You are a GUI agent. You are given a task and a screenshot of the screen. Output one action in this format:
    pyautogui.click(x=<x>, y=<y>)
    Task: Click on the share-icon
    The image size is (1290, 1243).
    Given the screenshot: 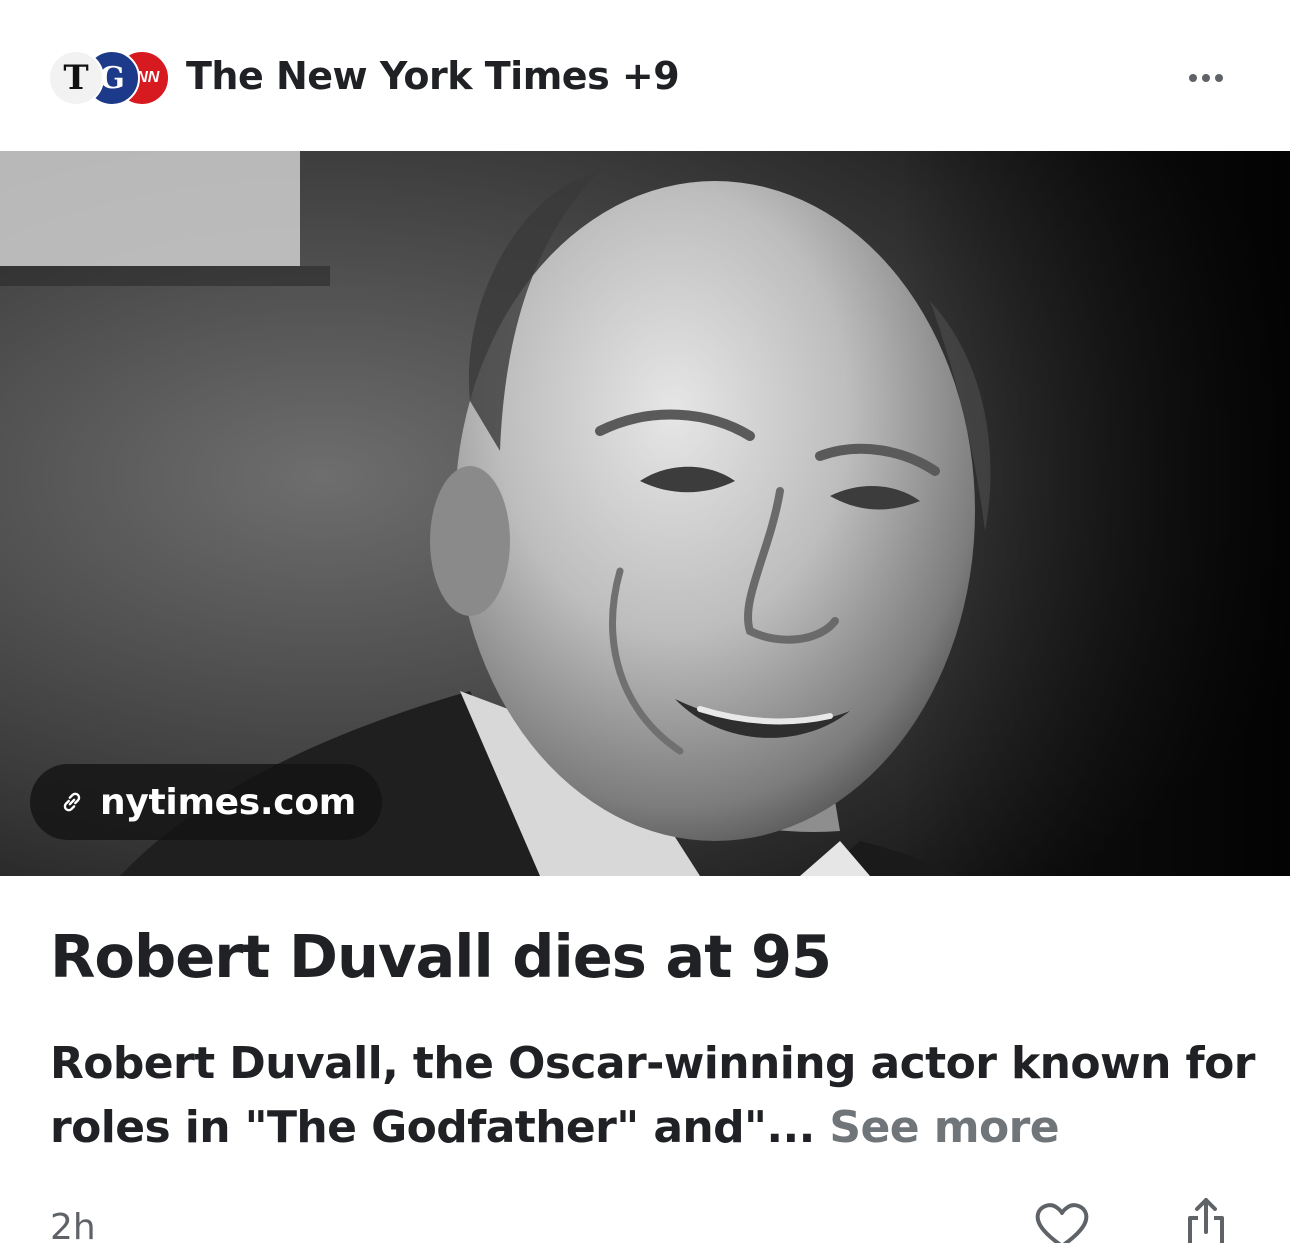 What is the action you would take?
    pyautogui.click(x=1206, y=1220)
    